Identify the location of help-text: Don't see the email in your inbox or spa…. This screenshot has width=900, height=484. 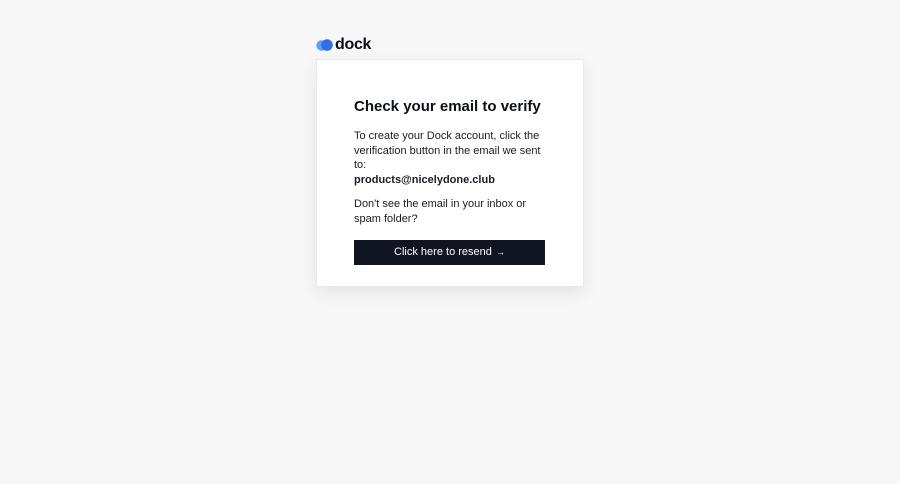
(440, 211).